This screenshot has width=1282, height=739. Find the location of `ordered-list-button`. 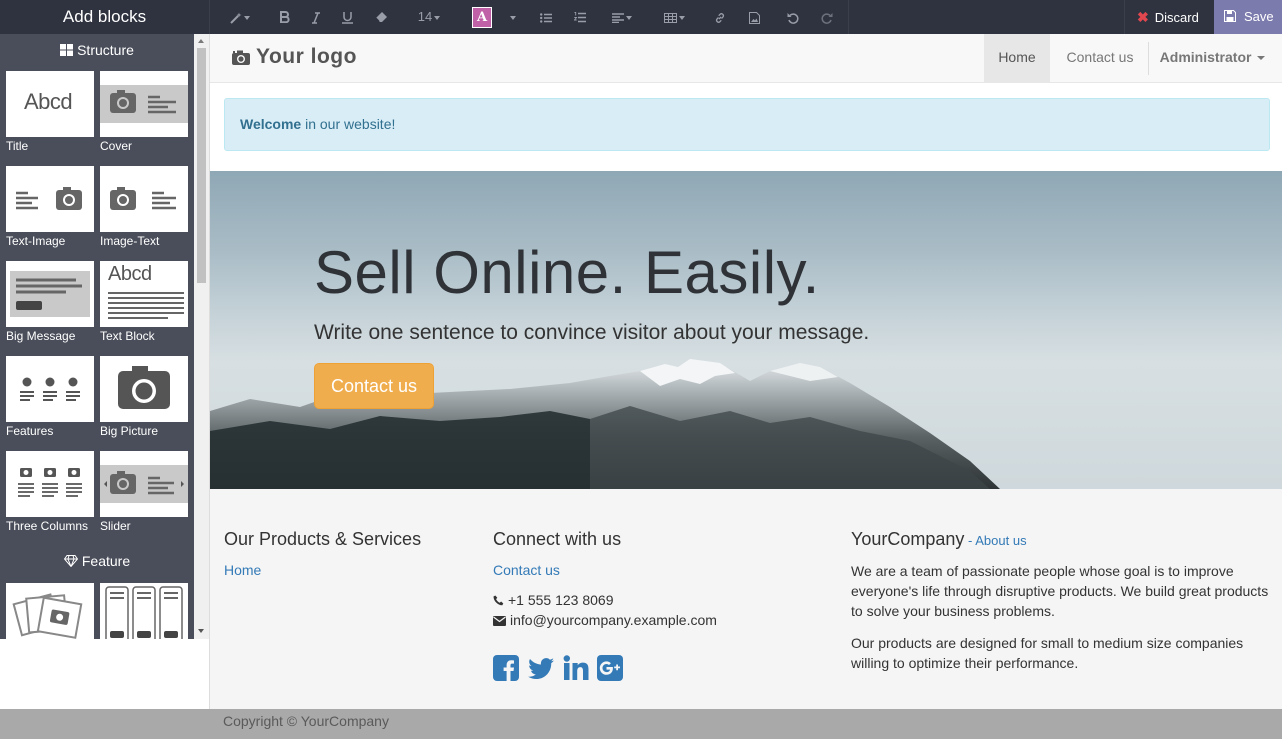

ordered-list-button is located at coordinates (580, 17).